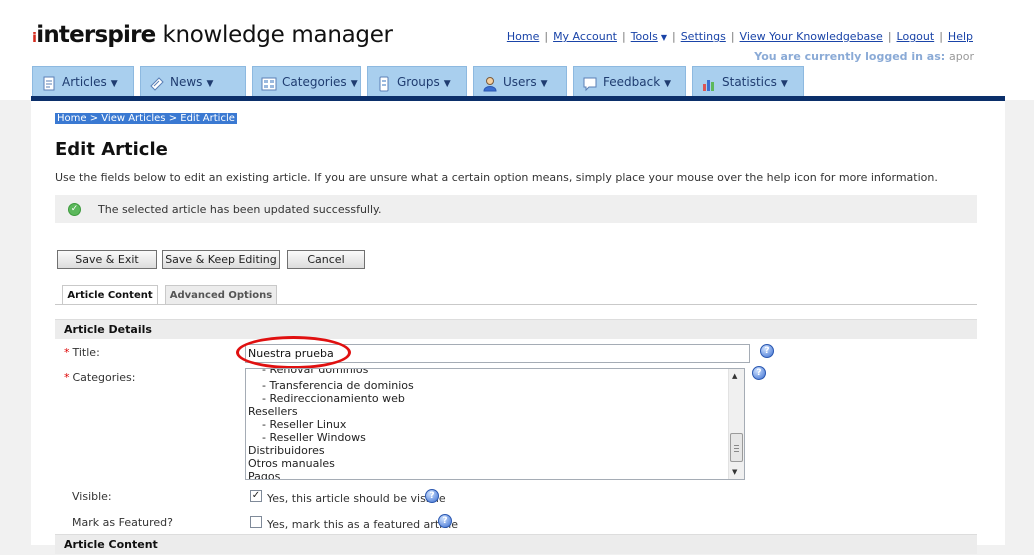 The height and width of the screenshot is (555, 1034). What do you see at coordinates (207, 118) in the screenshot?
I see `breadcrumb-current: Edit Article` at bounding box center [207, 118].